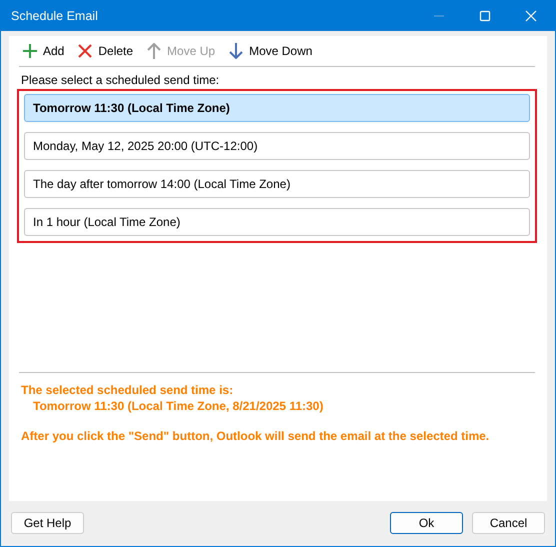 This screenshot has width=556, height=547. What do you see at coordinates (277, 146) in the screenshot?
I see `time-option: Monday, May 12, 2025 20:00 (UTC-12:00)` at bounding box center [277, 146].